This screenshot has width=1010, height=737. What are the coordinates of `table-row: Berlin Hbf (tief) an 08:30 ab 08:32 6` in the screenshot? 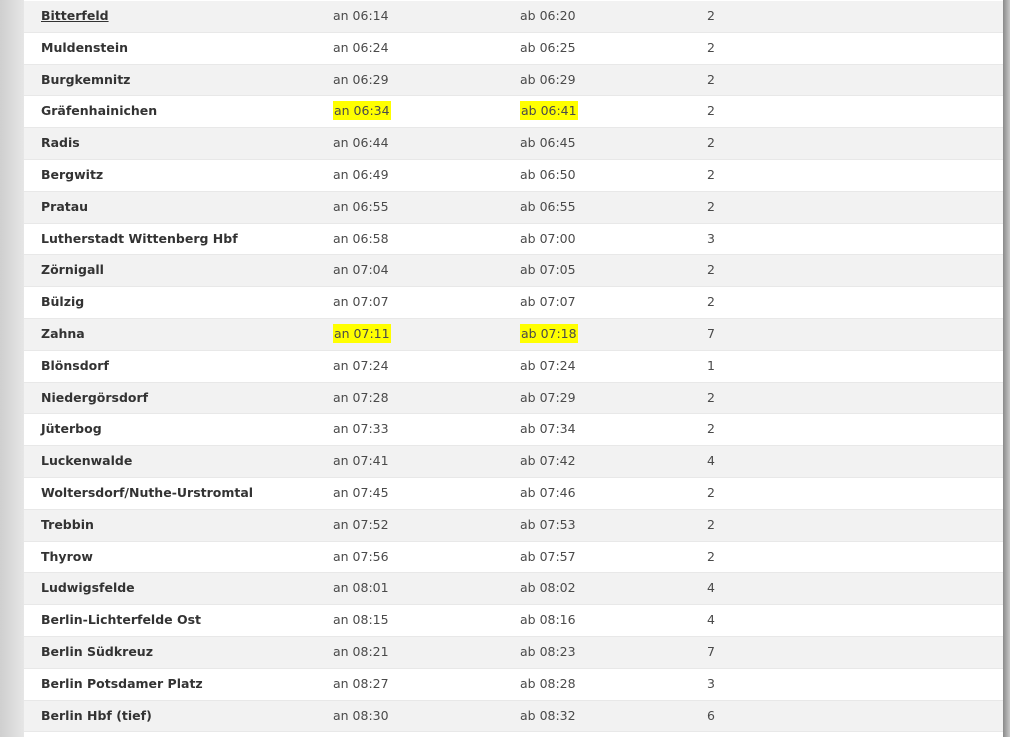 It's located at (513, 716).